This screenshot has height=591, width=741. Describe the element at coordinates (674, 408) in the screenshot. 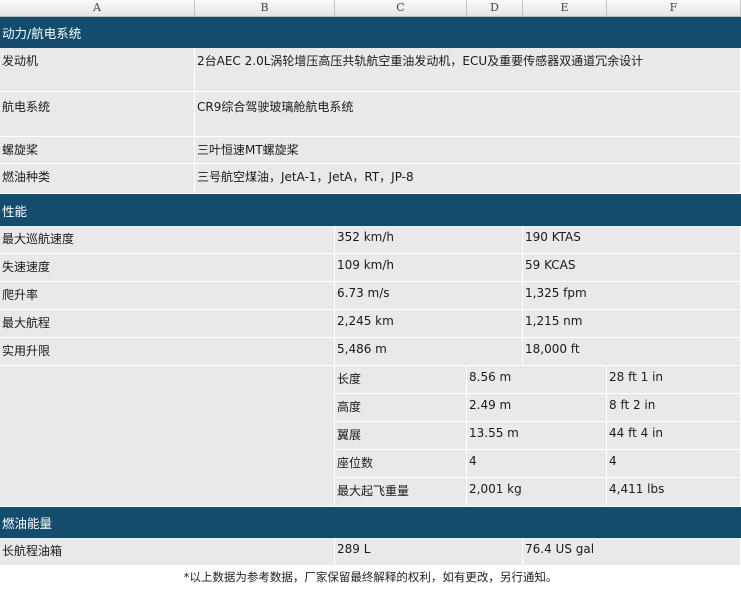

I see `imperial-value-cell: 8 ft 2 in` at that location.